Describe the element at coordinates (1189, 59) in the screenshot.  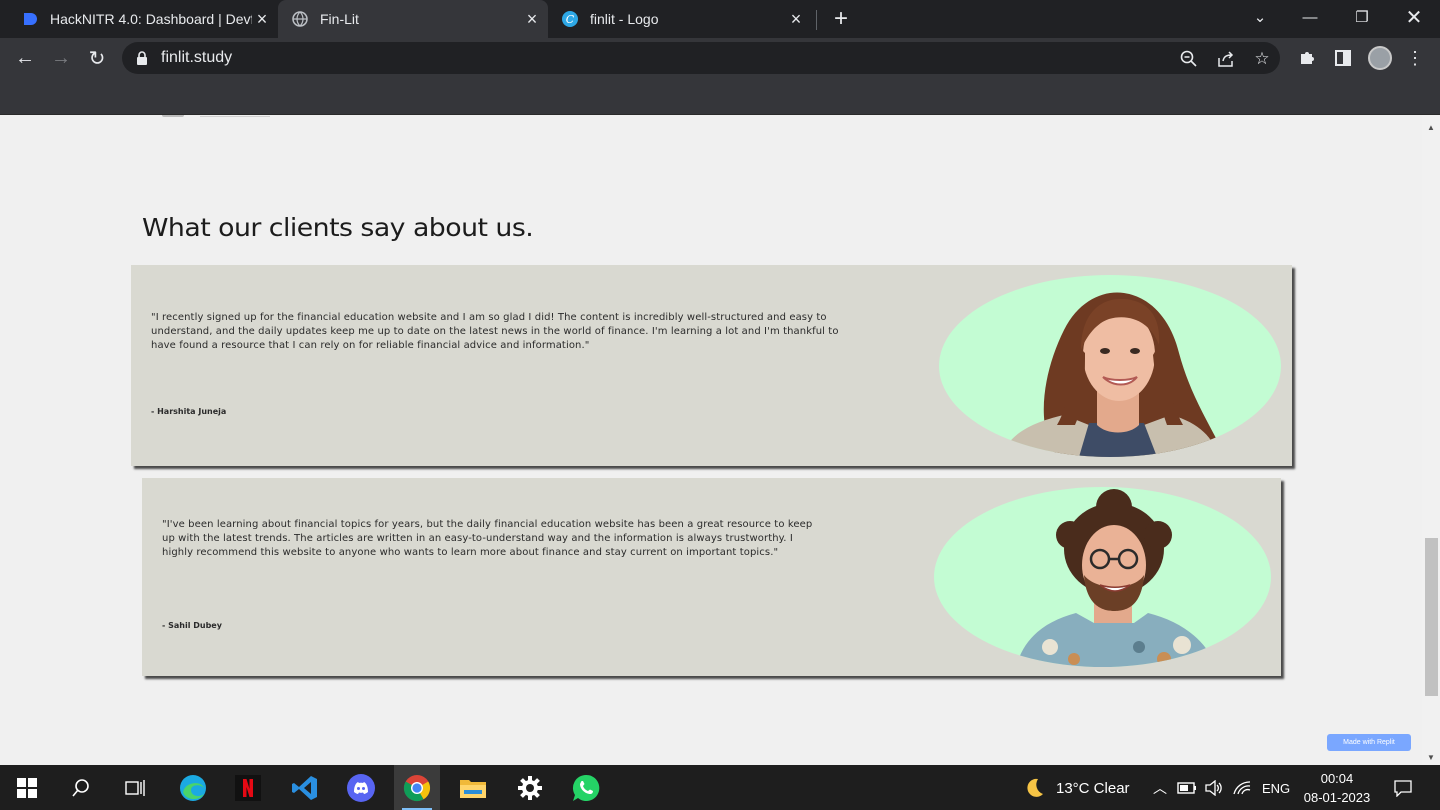
I see `zoom-icon` at that location.